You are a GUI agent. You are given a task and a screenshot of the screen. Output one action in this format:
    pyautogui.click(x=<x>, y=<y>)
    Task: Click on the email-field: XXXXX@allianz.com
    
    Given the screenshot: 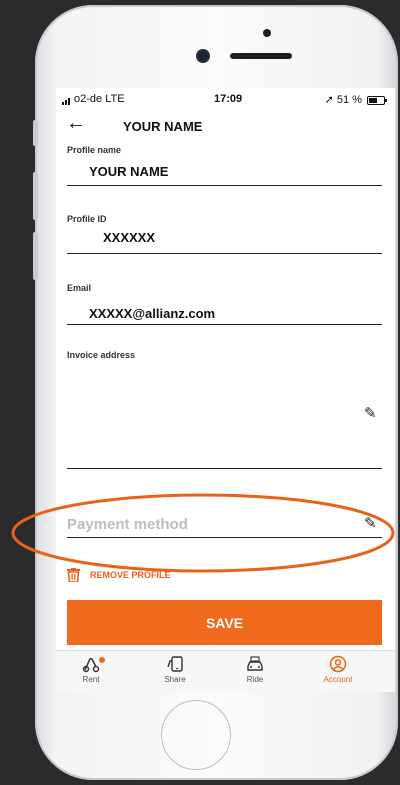 What is the action you would take?
    pyautogui.click(x=152, y=313)
    